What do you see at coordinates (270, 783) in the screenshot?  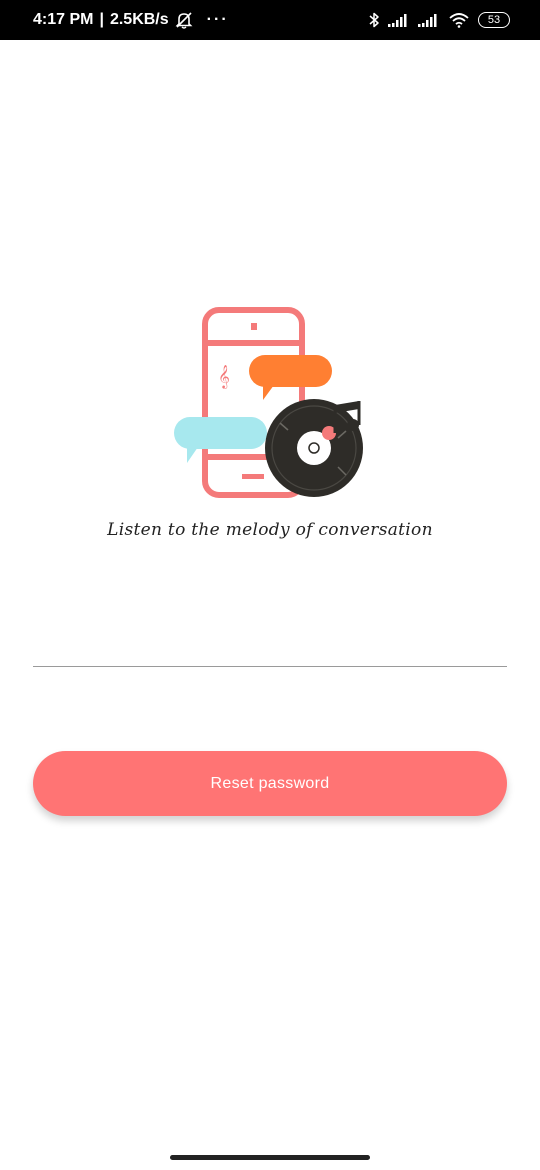 I see `reset-password-button: Reset password` at bounding box center [270, 783].